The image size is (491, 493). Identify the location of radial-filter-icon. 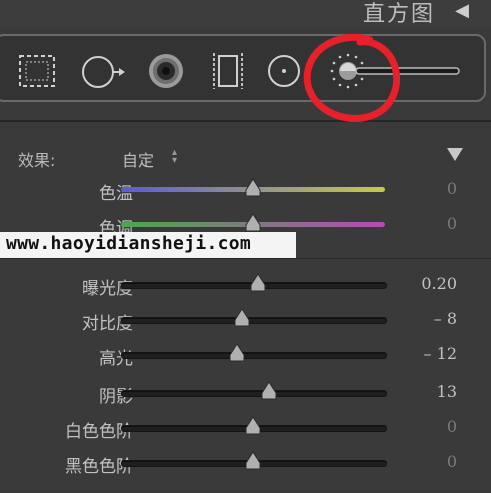
(284, 70).